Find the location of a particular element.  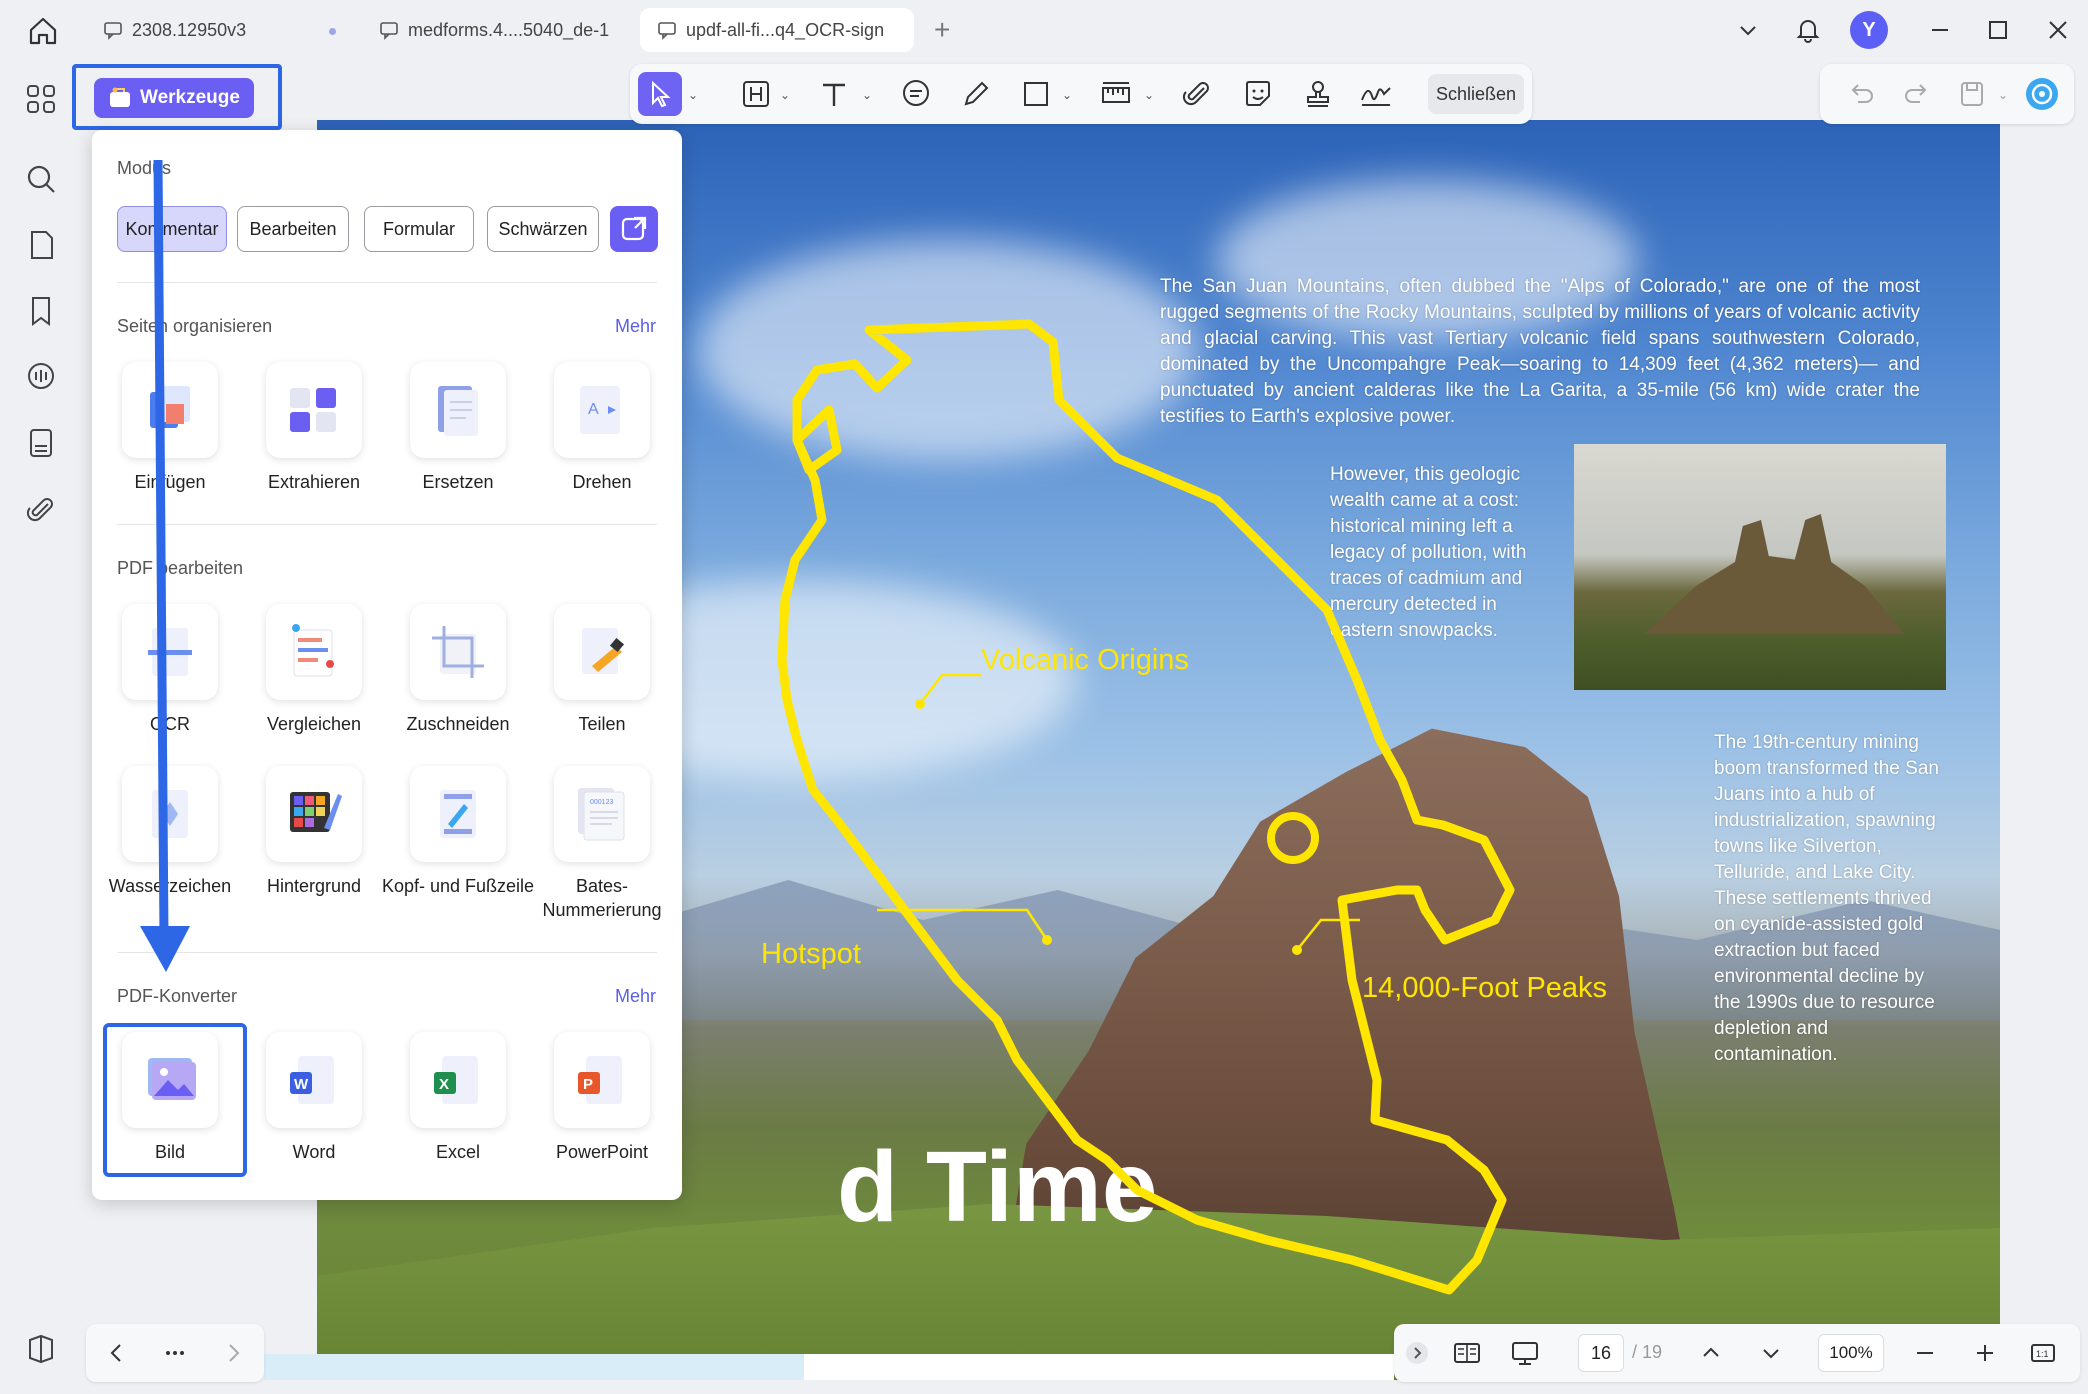

tool-vergleichen: Vergleichen is located at coordinates (306, 679).